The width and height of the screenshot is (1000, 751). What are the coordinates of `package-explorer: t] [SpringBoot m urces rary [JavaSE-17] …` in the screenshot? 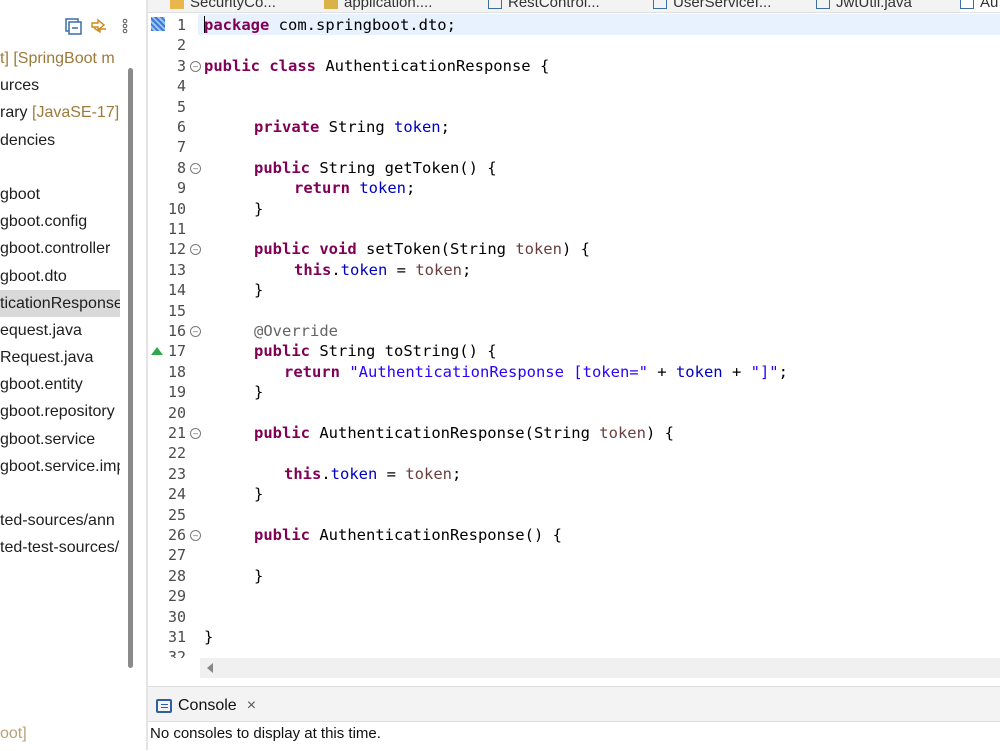 It's located at (74, 375).